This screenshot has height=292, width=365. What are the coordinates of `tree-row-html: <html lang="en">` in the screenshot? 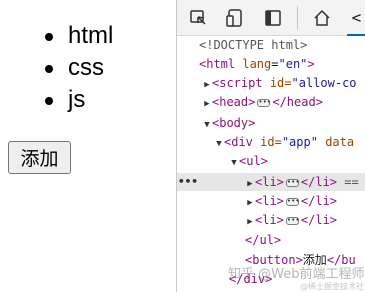 It's located at (271, 64).